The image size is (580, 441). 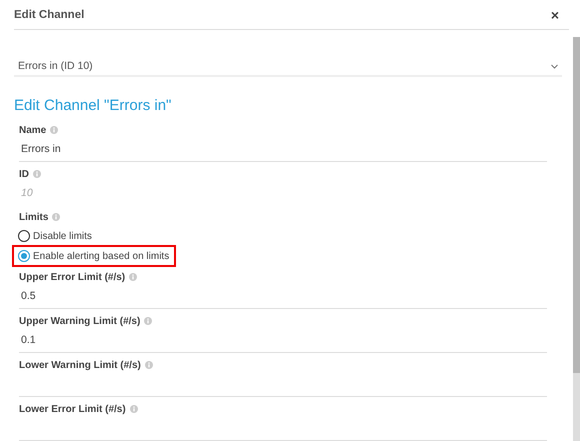 What do you see at coordinates (55, 236) in the screenshot?
I see `radio-option: Disable limits` at bounding box center [55, 236].